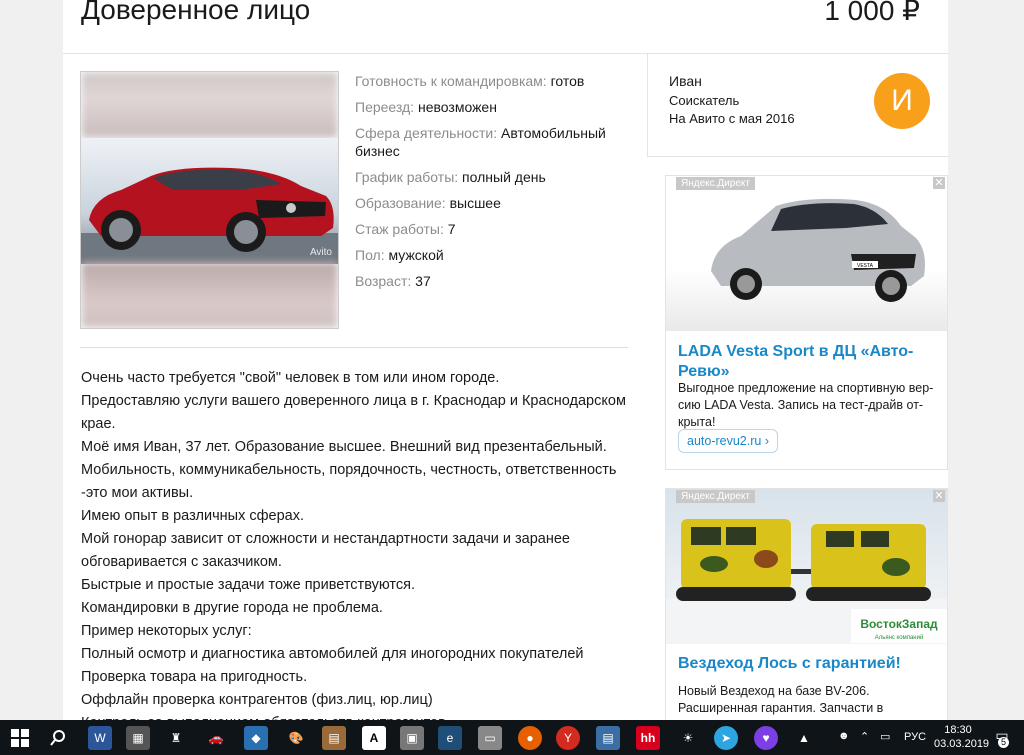  I want to click on tray-people-icon: ☻, so click(844, 737).